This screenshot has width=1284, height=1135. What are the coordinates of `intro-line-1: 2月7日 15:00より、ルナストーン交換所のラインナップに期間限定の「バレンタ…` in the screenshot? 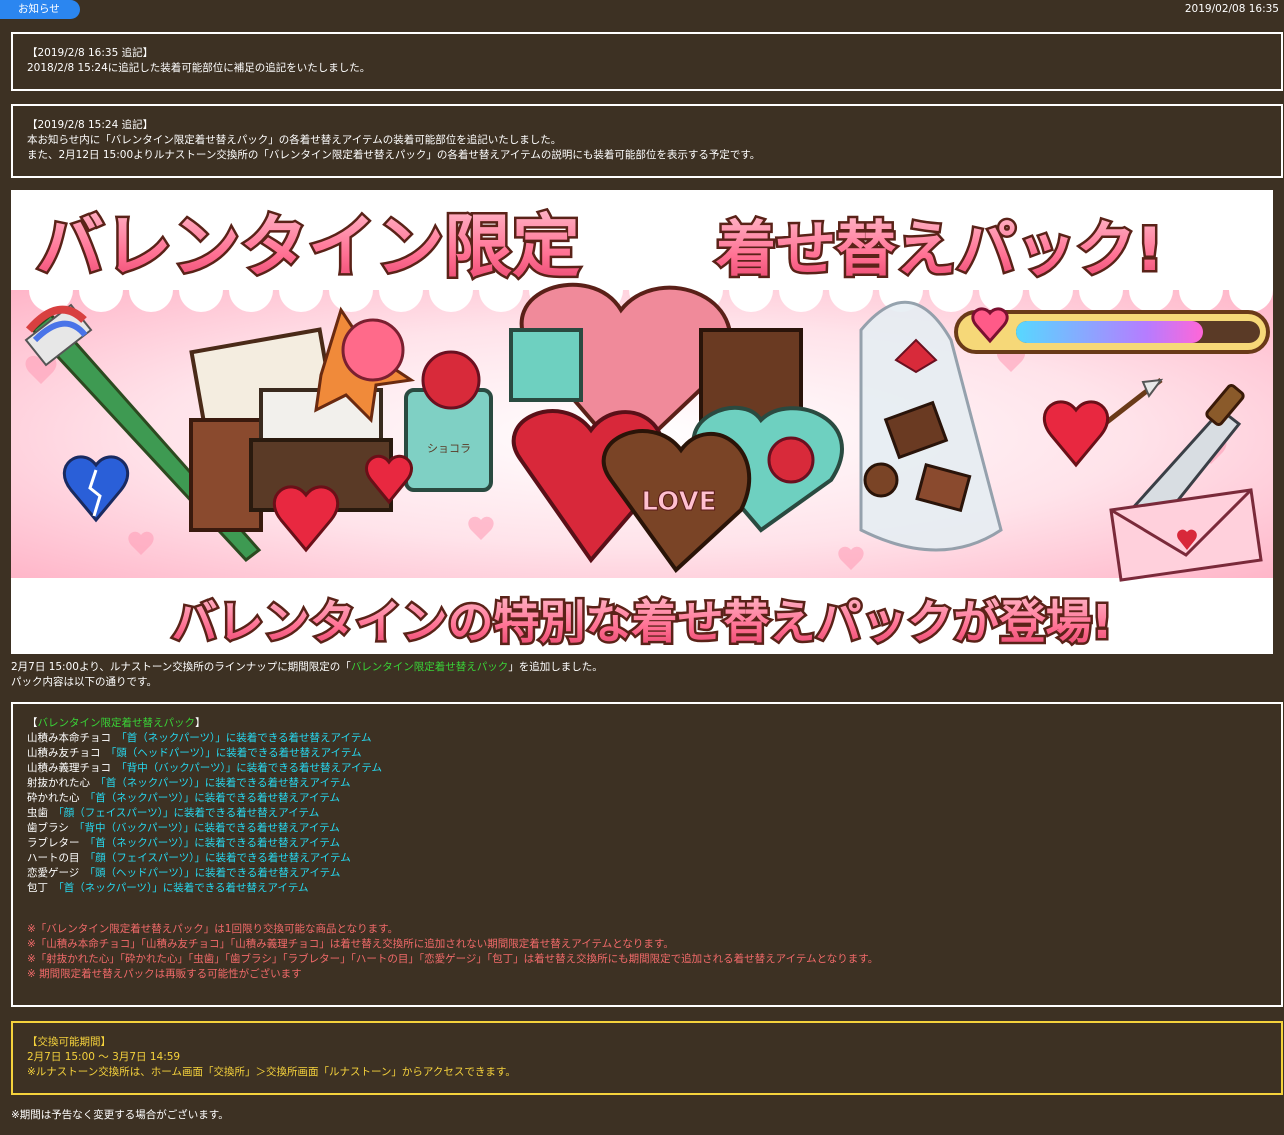 It's located at (307, 667).